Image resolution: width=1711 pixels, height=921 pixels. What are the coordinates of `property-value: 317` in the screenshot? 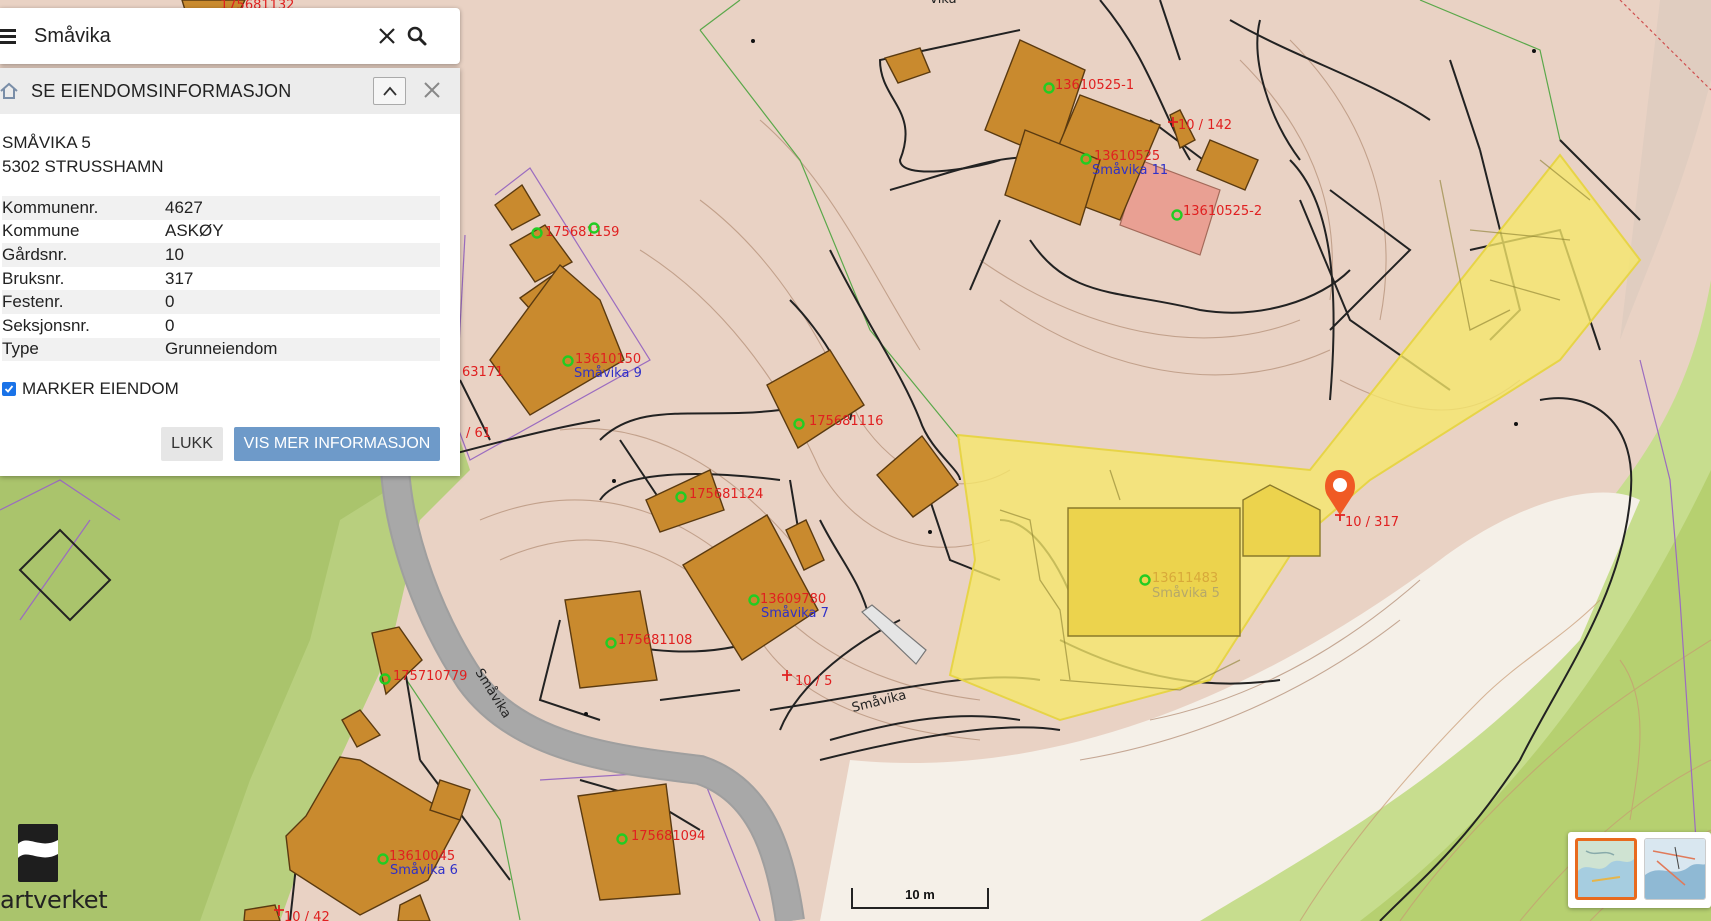 It's located at (179, 278).